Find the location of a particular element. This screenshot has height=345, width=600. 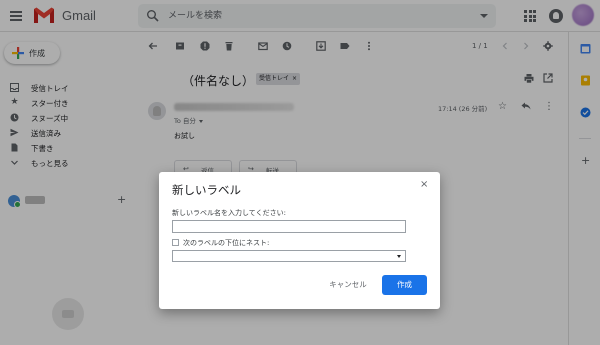

parent-label-select is located at coordinates (289, 256).